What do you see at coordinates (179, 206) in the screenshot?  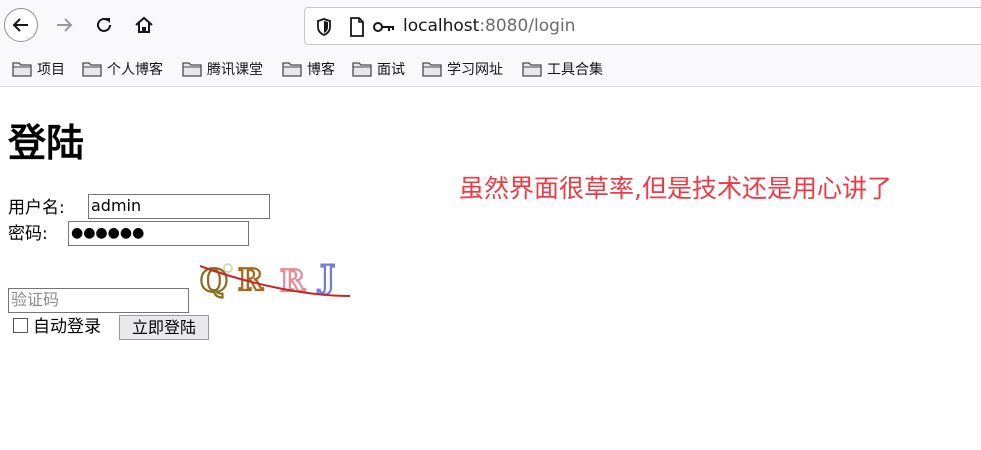 I see `username-input: admin` at bounding box center [179, 206].